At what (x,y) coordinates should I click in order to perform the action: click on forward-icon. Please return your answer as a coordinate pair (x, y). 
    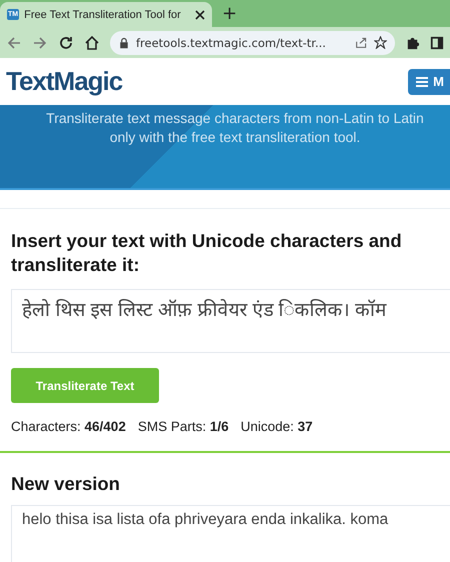
    Looking at the image, I should click on (40, 42).